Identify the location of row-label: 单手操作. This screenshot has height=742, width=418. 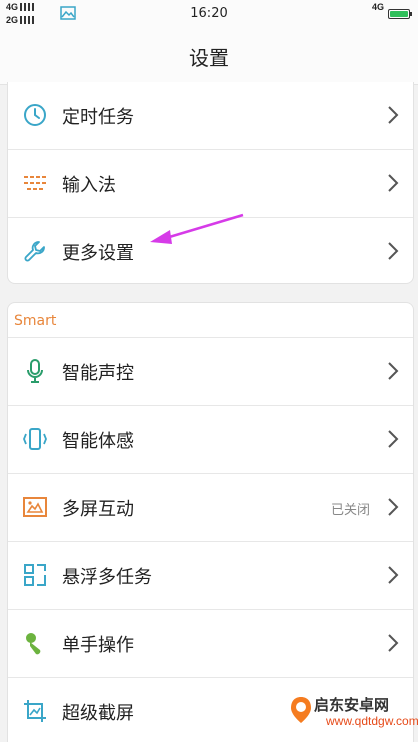
(98, 645).